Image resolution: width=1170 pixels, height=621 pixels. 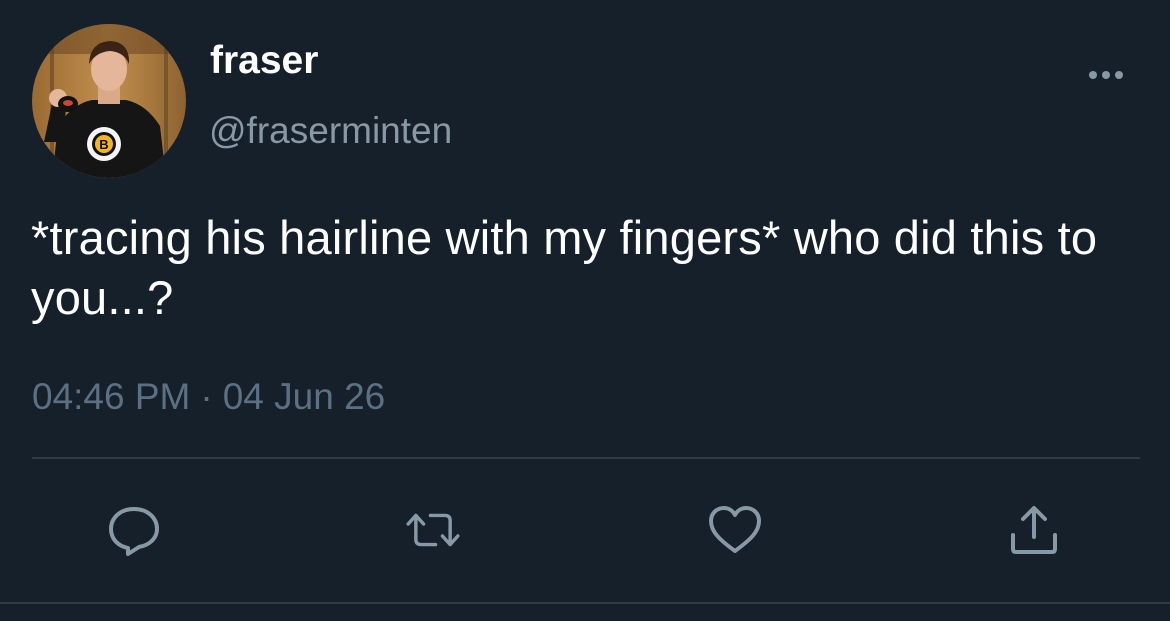 I want to click on svg-text: B, so click(x=103, y=144).